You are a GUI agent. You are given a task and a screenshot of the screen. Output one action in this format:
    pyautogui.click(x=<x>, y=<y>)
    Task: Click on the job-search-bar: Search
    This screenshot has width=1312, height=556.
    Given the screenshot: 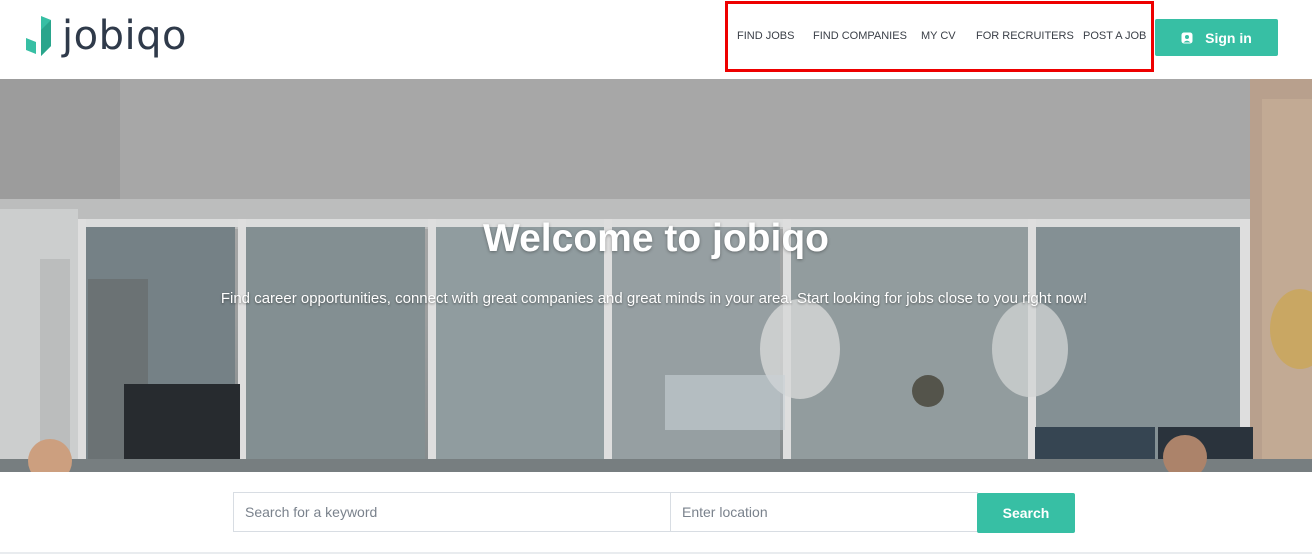 What is the action you would take?
    pyautogui.click(x=654, y=512)
    